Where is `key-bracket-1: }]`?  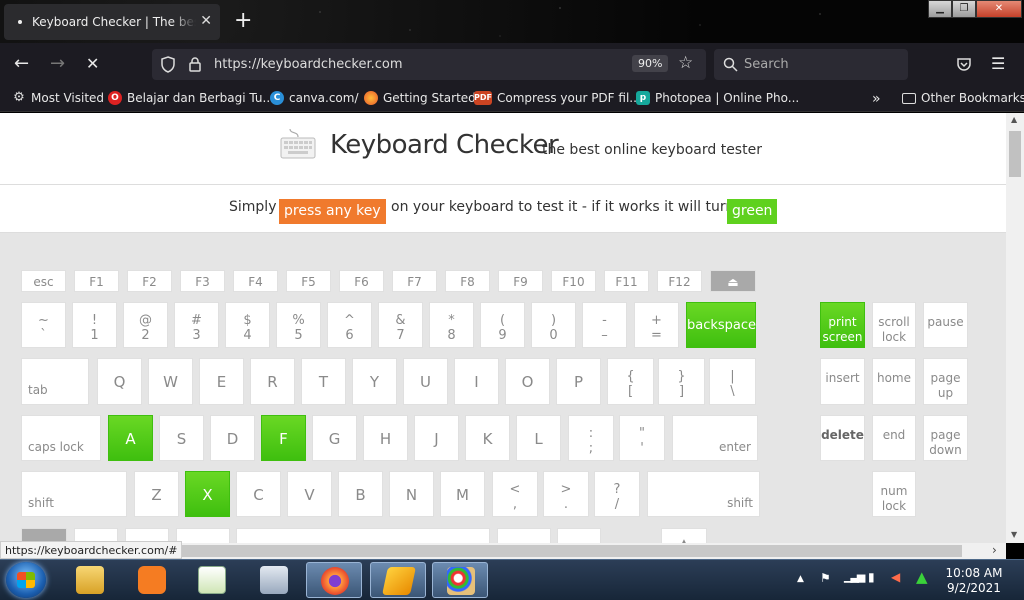 key-bracket-1: }] is located at coordinates (681, 381).